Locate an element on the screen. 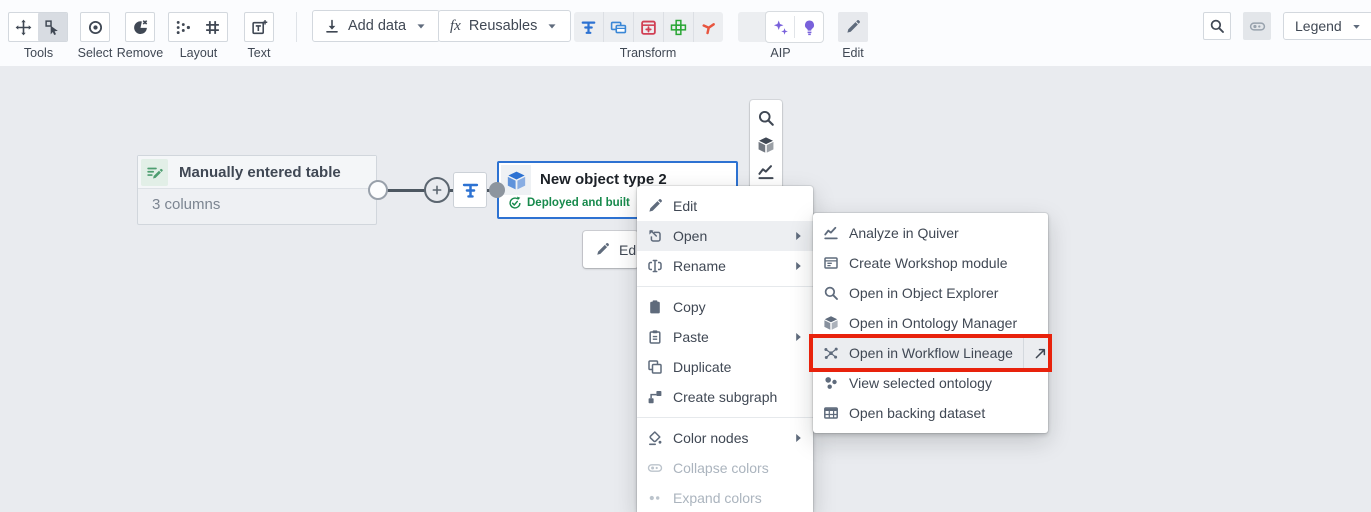 Image resolution: width=1371 pixels, height=512 pixels. legend-label: Legend is located at coordinates (1318, 26).